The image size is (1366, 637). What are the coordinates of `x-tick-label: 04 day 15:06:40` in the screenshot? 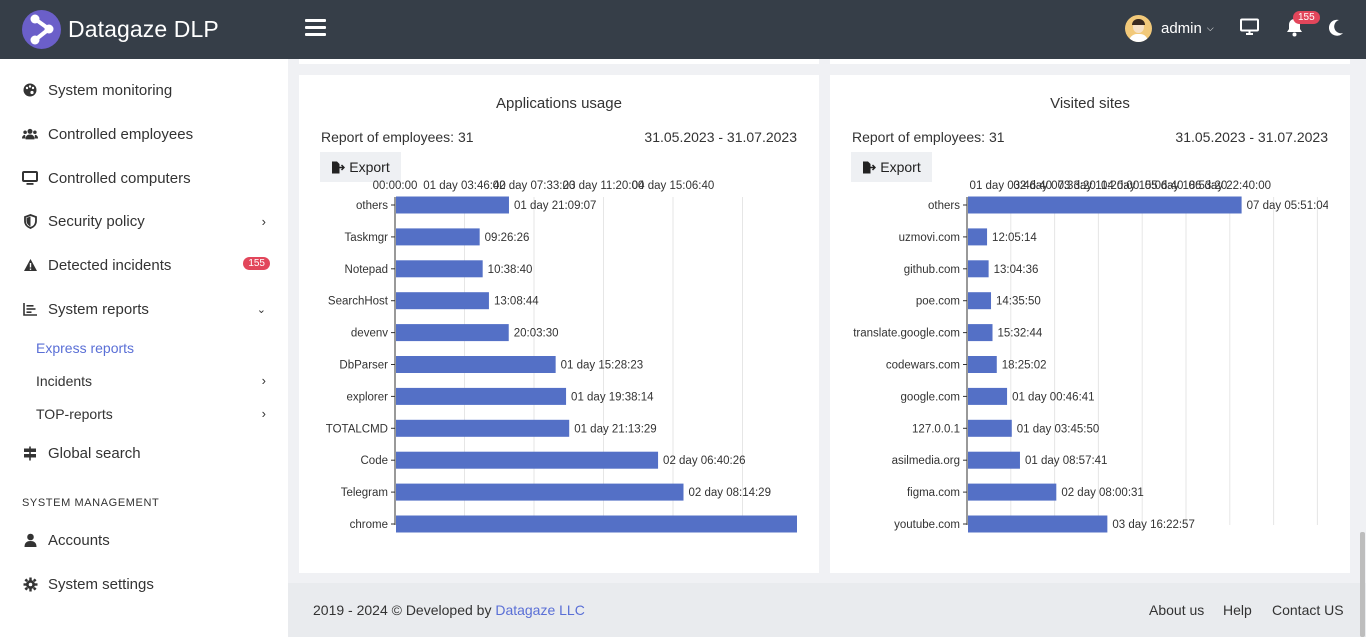 It's located at (673, 186).